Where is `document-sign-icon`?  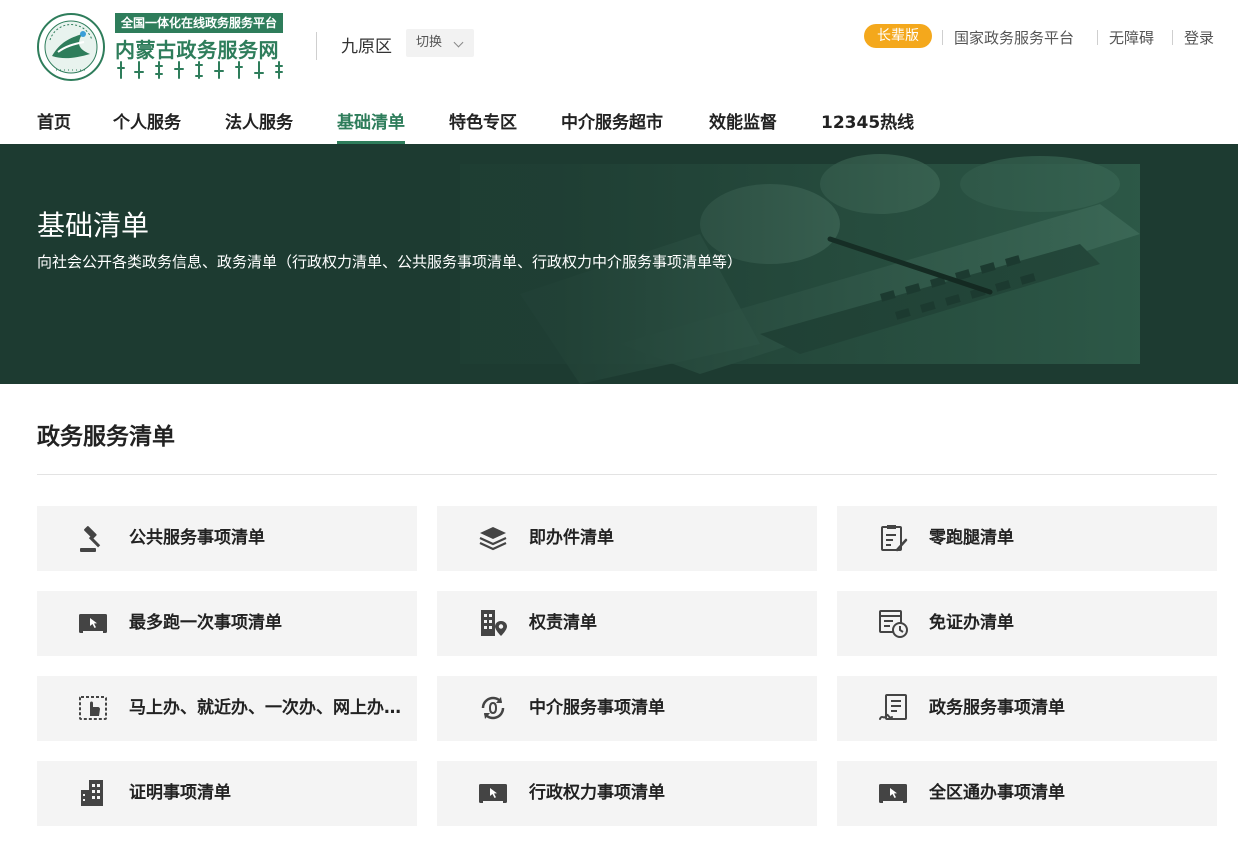 document-sign-icon is located at coordinates (893, 707).